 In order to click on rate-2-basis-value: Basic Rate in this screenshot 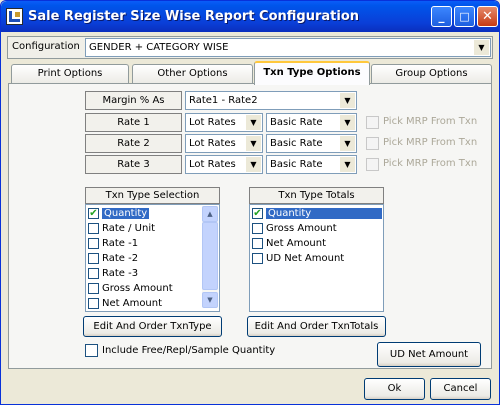, I will do `click(296, 143)`.